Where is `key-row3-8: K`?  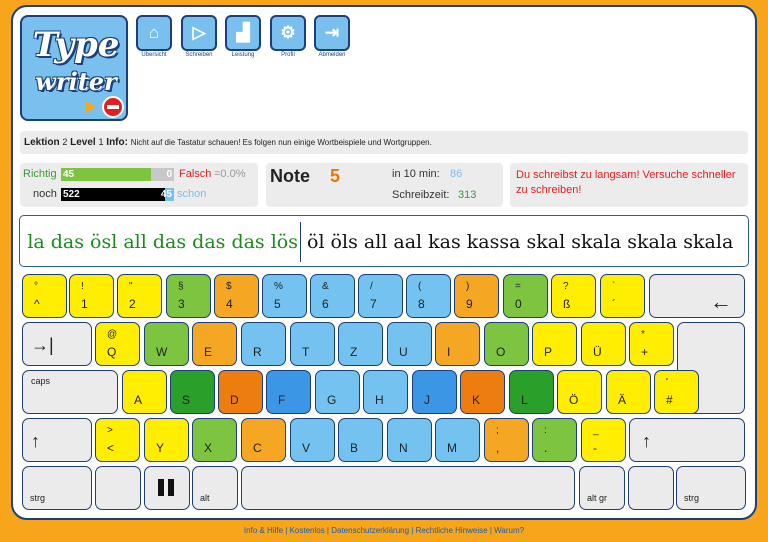
key-row3-8: K is located at coordinates (482, 392).